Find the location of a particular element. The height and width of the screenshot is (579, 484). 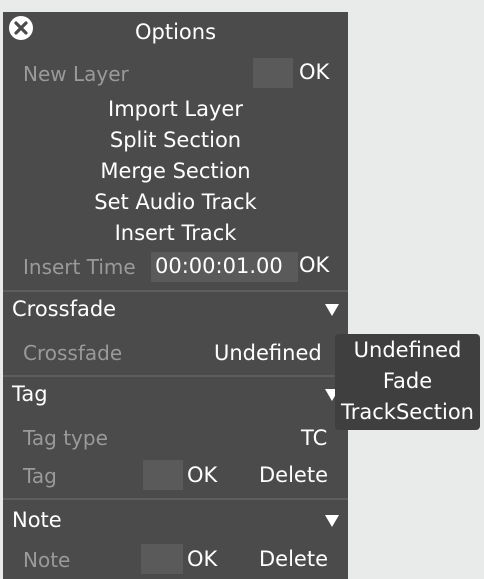

crossfade-dropdown: Undefined Fade TrackSection is located at coordinates (407, 382).